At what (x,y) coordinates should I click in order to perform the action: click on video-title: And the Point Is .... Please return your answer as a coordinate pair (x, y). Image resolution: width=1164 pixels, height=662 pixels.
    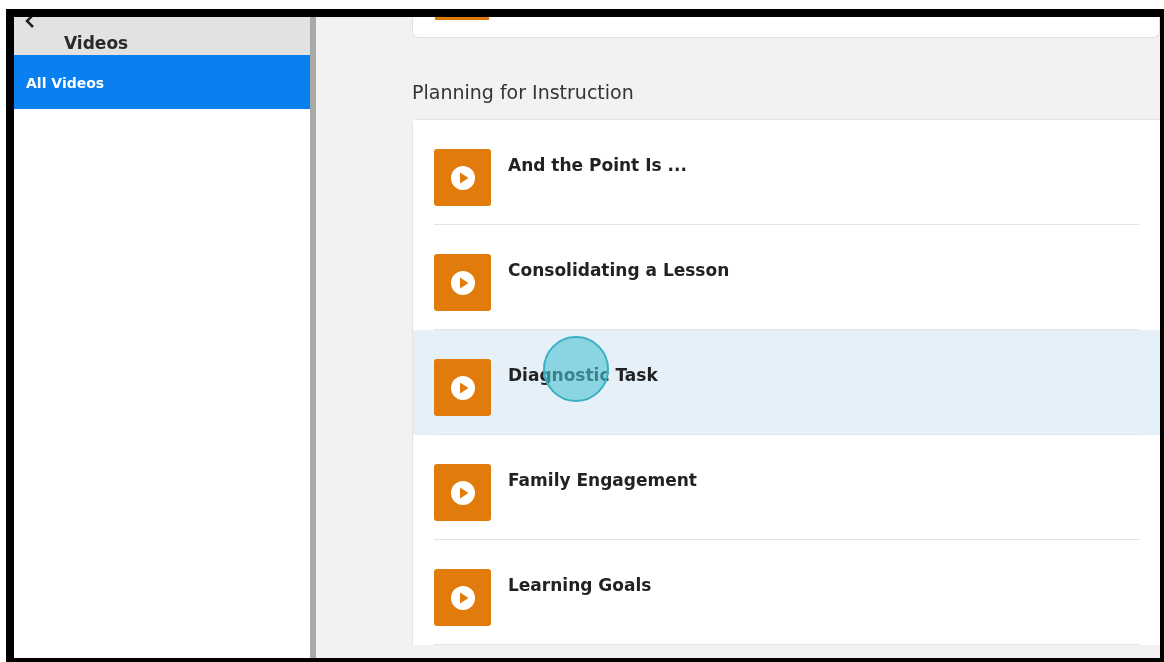
    Looking at the image, I should click on (597, 165).